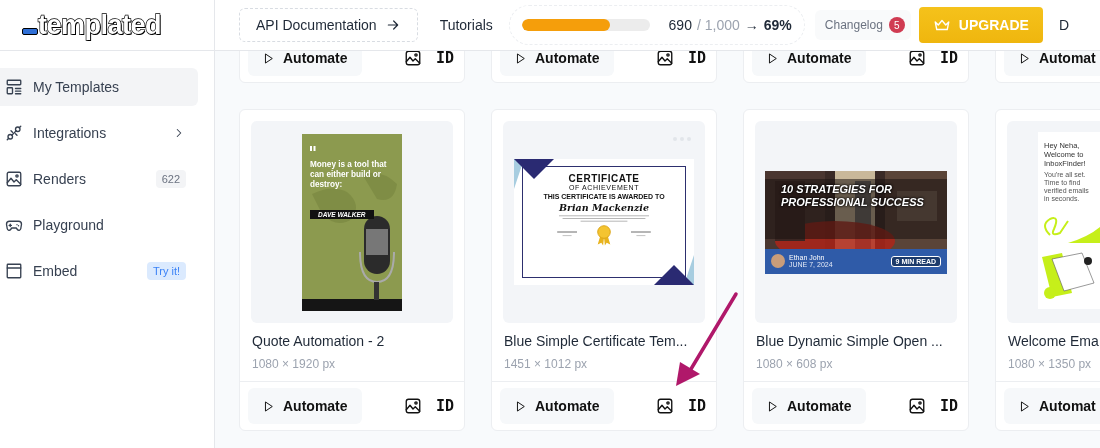 The height and width of the screenshot is (448, 1100). I want to click on template-dimensions: 1080 × 608 px, so click(795, 364).